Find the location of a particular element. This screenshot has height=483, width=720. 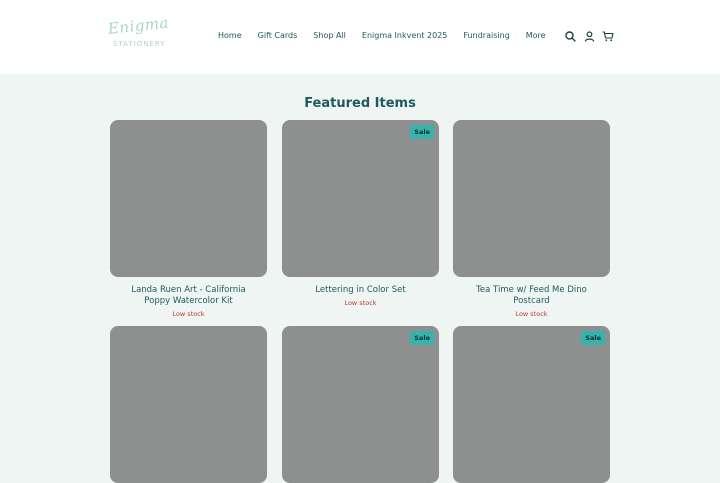

nav-item-shop-all: Shop All is located at coordinates (329, 36).